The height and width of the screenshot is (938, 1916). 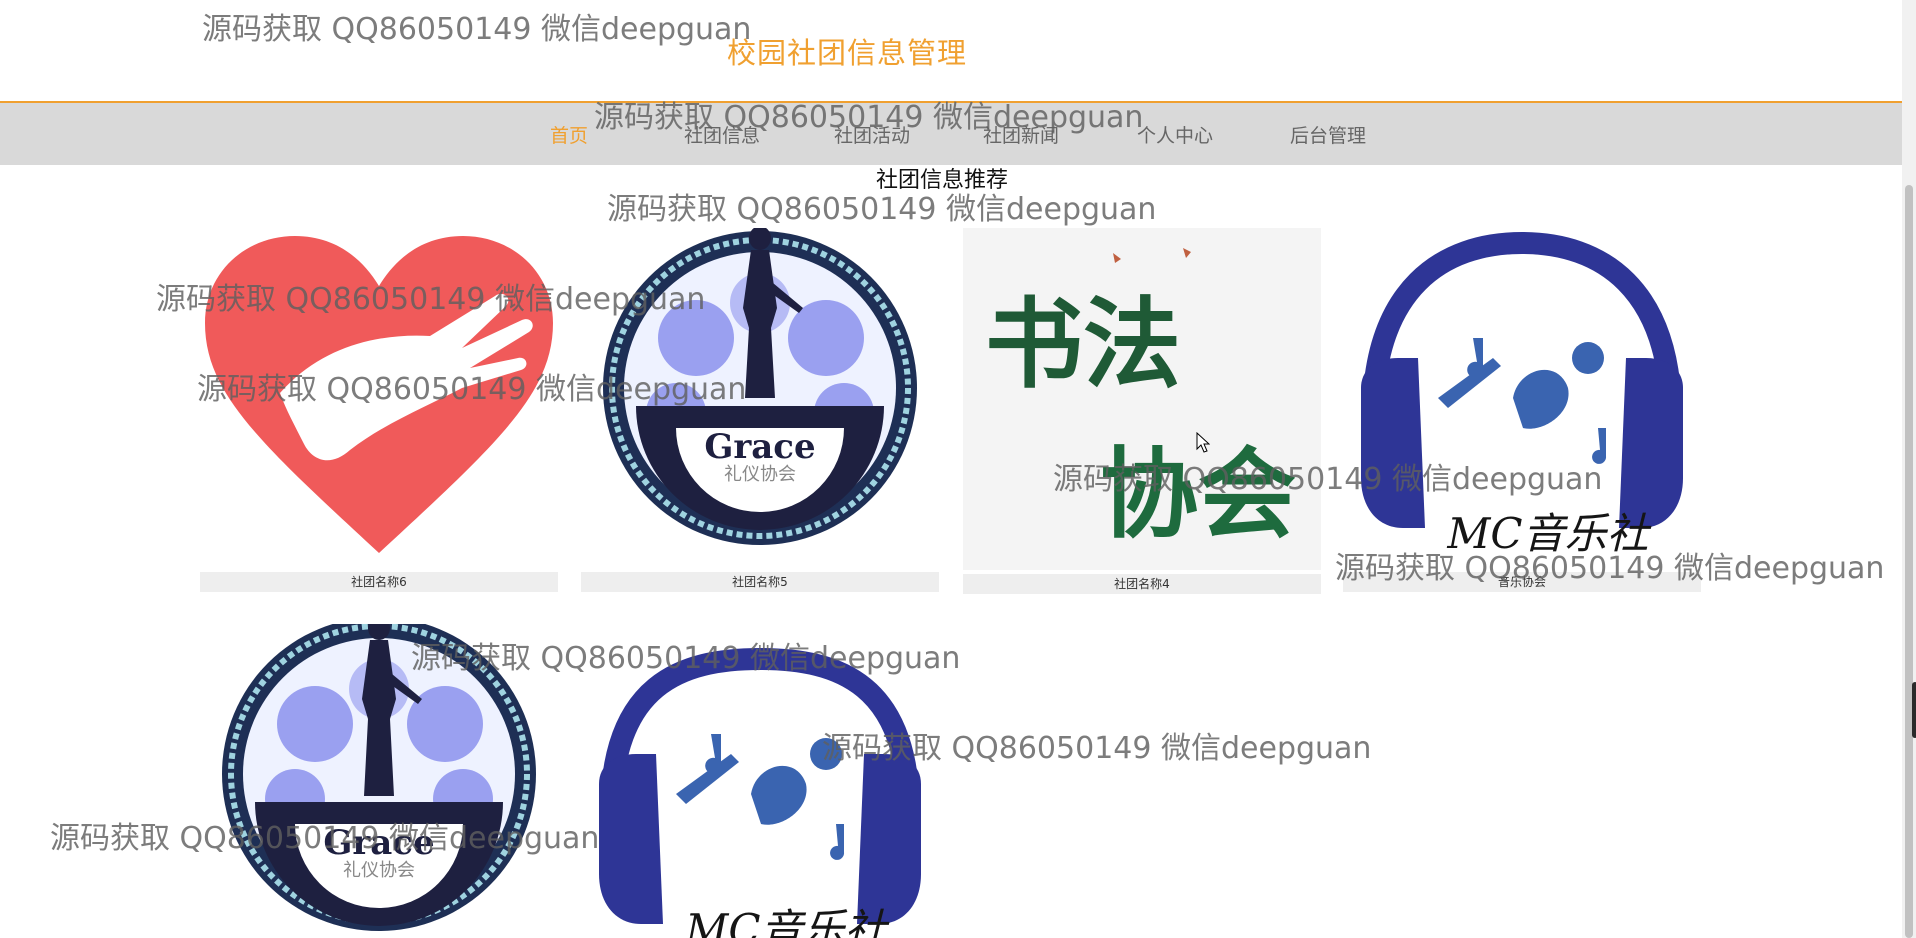 I want to click on club-card: MC音乐社 音乐协会, so click(x=1522, y=410).